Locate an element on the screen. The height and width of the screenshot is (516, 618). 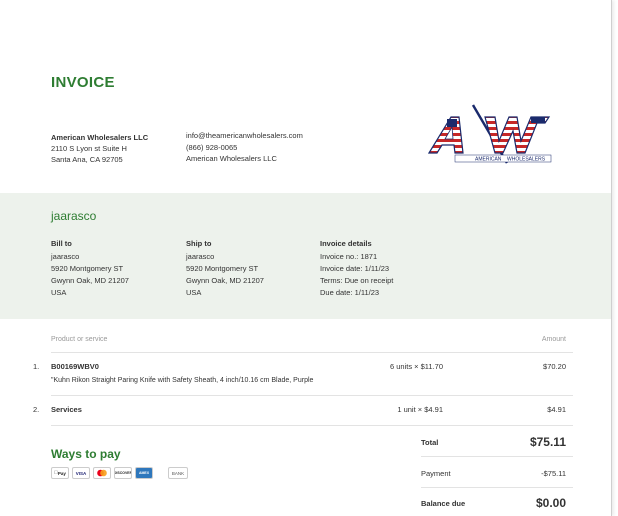
company-name: American Wholesalers LLC is located at coordinates (100, 137).